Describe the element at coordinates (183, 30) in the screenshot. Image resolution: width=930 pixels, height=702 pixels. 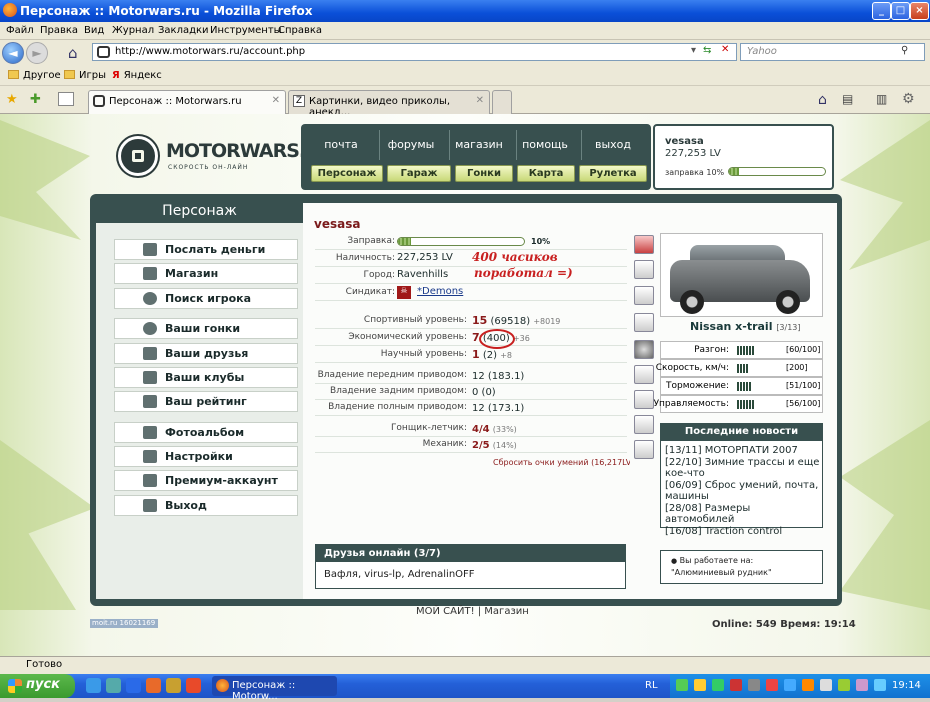
I see `menu-bookmarks: Закладки` at that location.